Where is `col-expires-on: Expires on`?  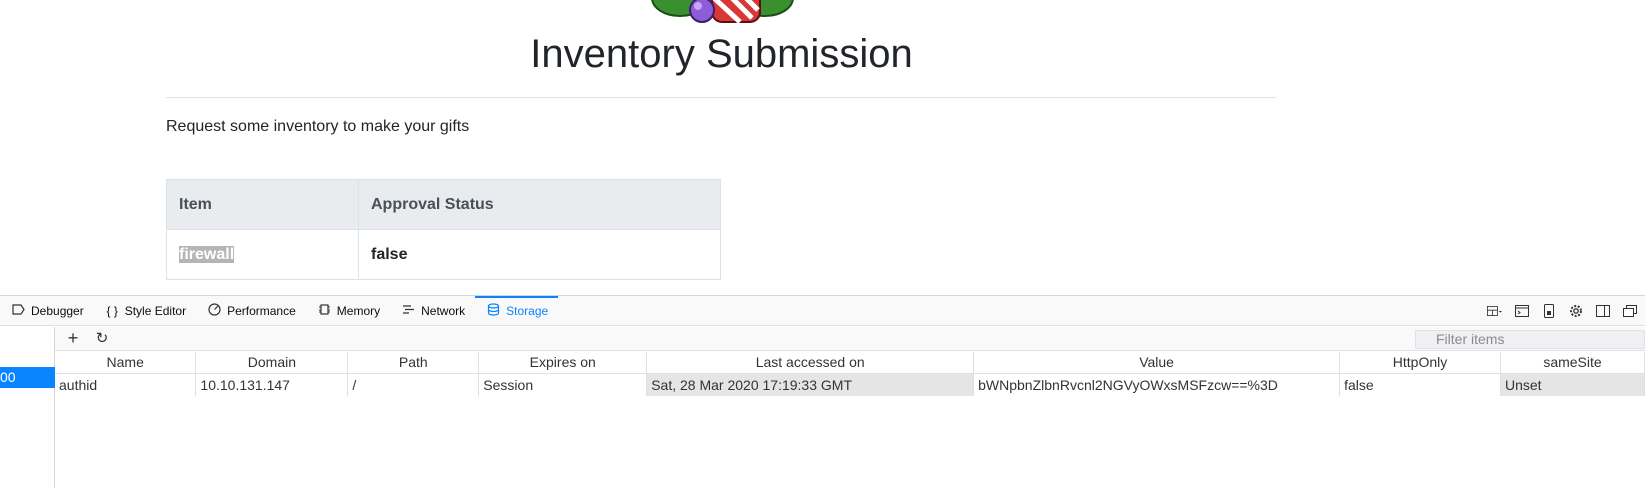
col-expires-on: Expires on is located at coordinates (563, 363).